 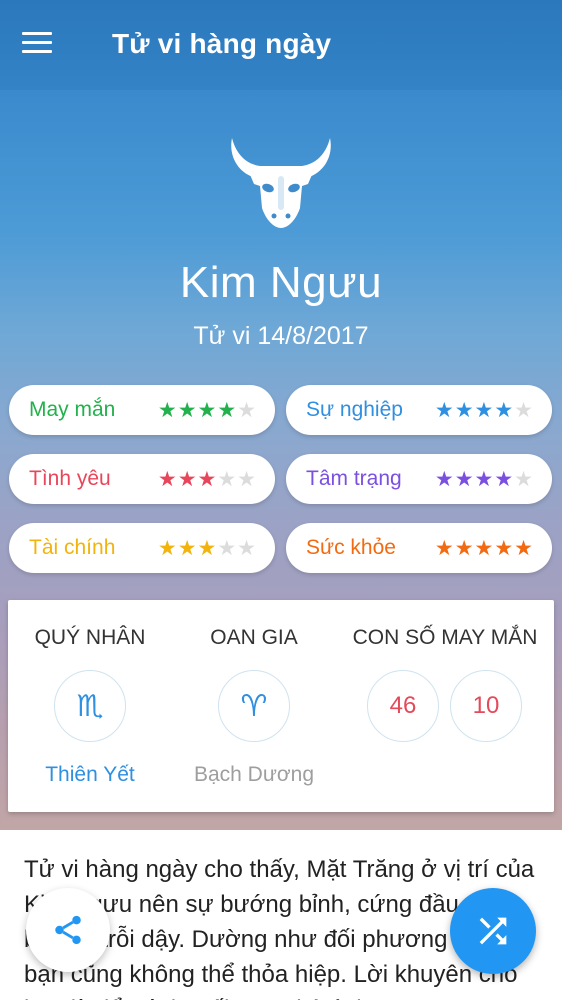 I want to click on rating-suc-khoe: Sức khỏe ★★★★★, so click(x=419, y=548).